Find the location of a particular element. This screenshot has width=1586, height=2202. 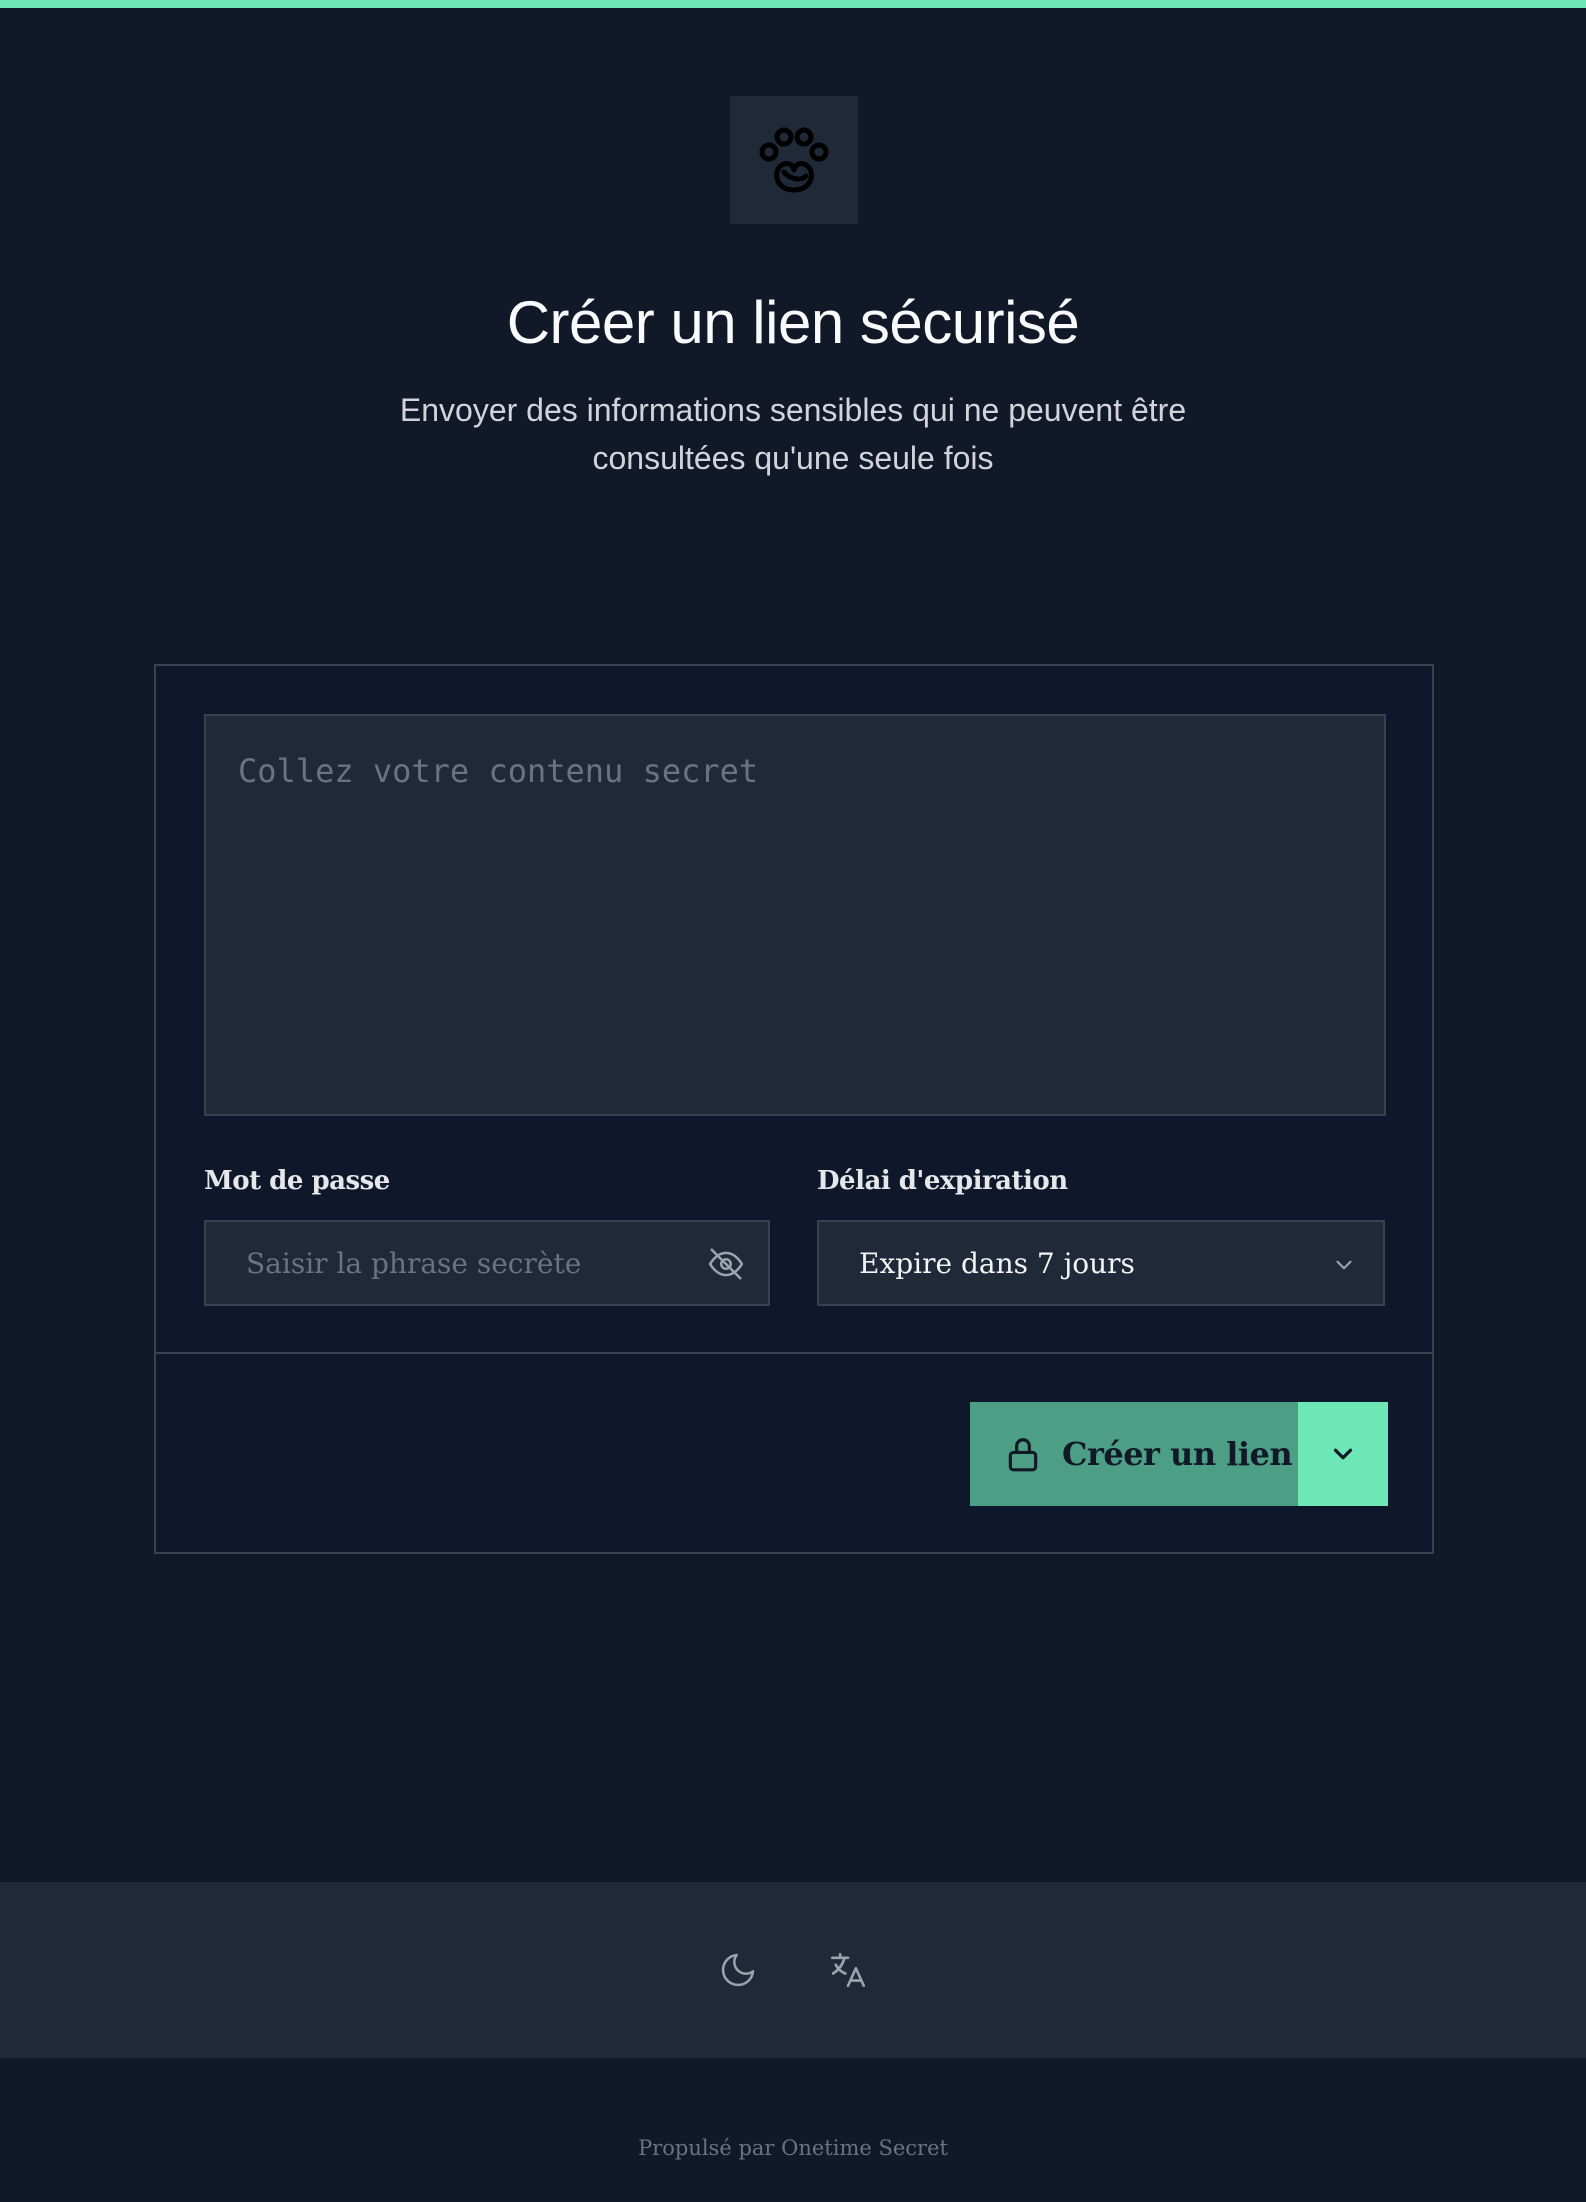

expiration-selected-value: Expire dans 7 jours is located at coordinates (997, 1263).